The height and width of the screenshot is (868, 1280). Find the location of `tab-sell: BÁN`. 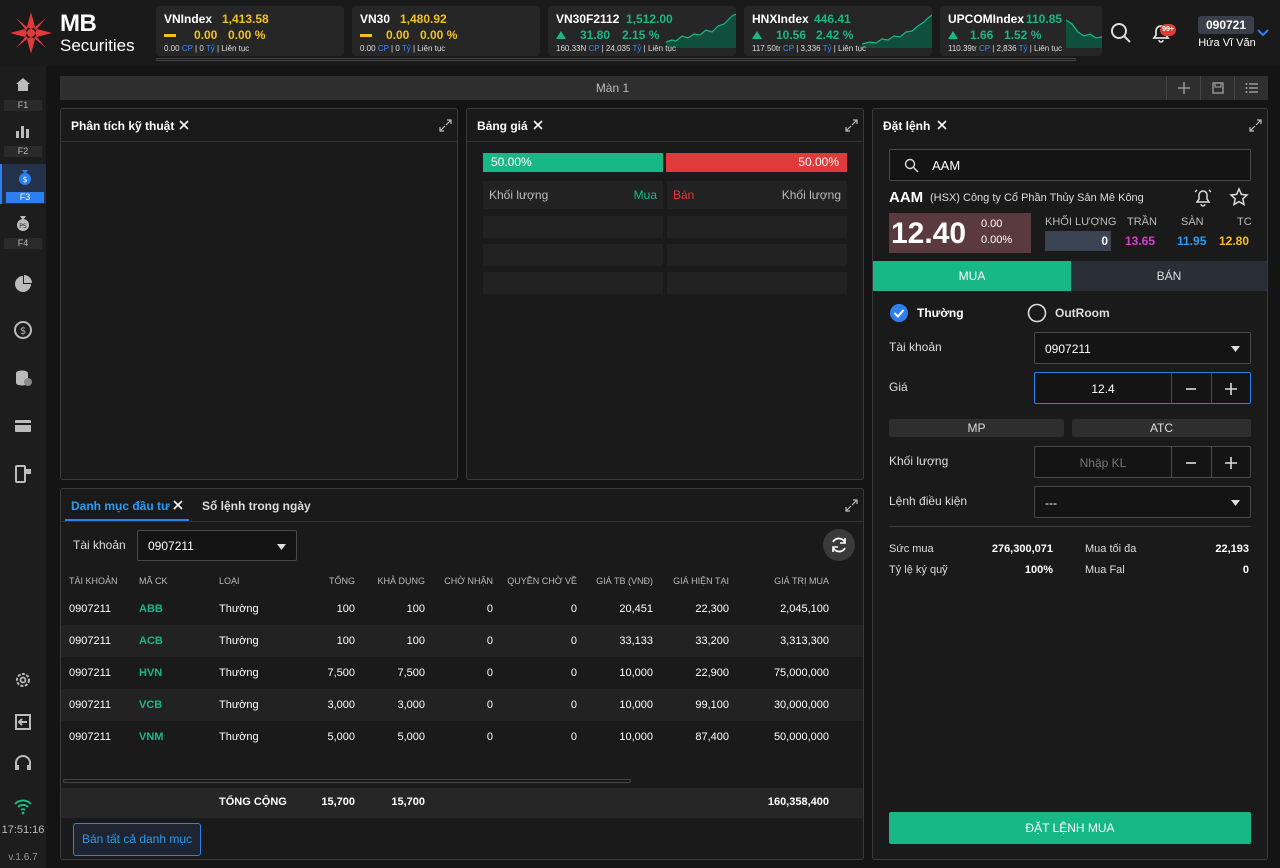

tab-sell: BÁN is located at coordinates (1169, 276).